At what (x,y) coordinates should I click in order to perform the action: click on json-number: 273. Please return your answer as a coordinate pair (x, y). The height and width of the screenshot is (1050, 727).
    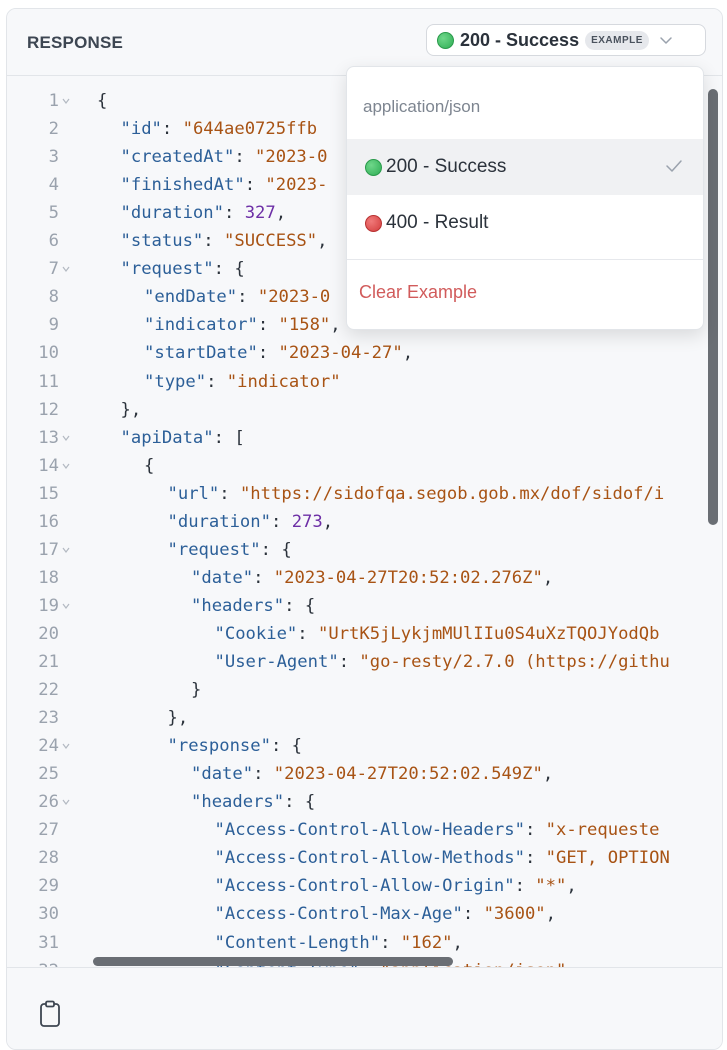
    Looking at the image, I should click on (307, 521).